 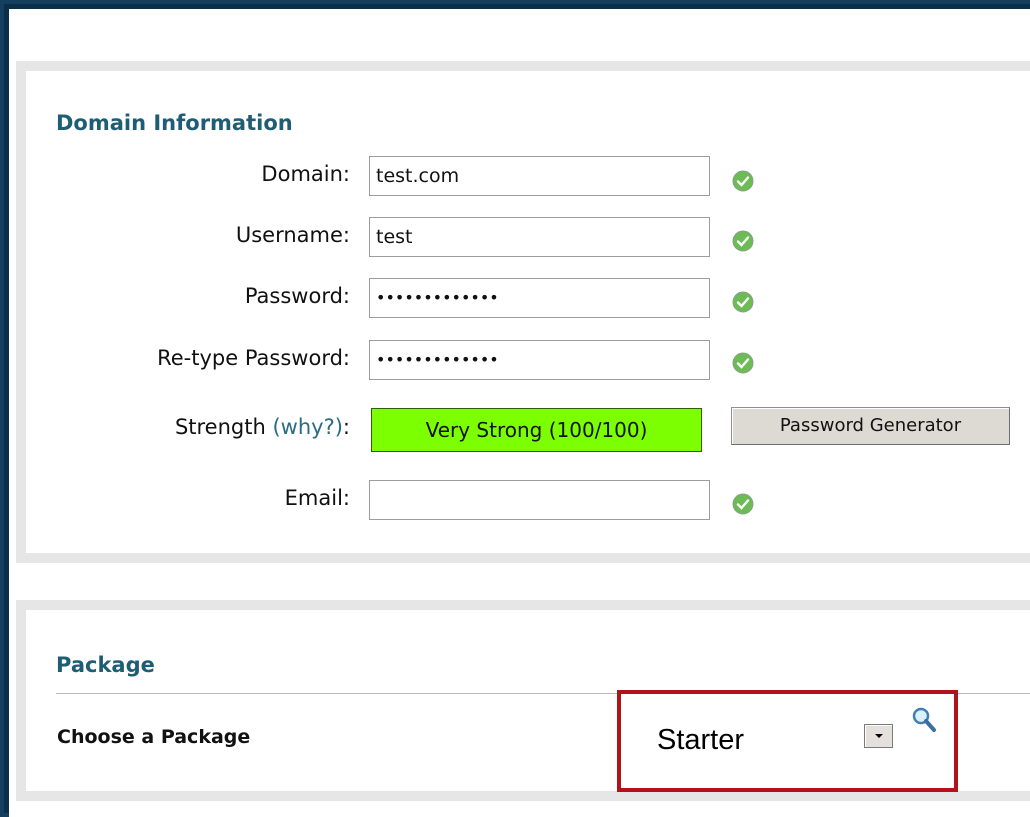 What do you see at coordinates (539, 237) in the screenshot?
I see `username-input: test` at bounding box center [539, 237].